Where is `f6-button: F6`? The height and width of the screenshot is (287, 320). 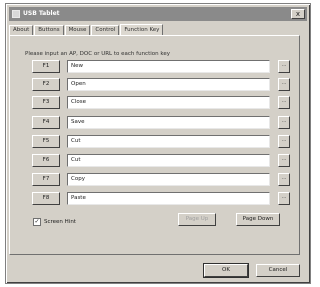
f6-button: F6 is located at coordinates (46, 160).